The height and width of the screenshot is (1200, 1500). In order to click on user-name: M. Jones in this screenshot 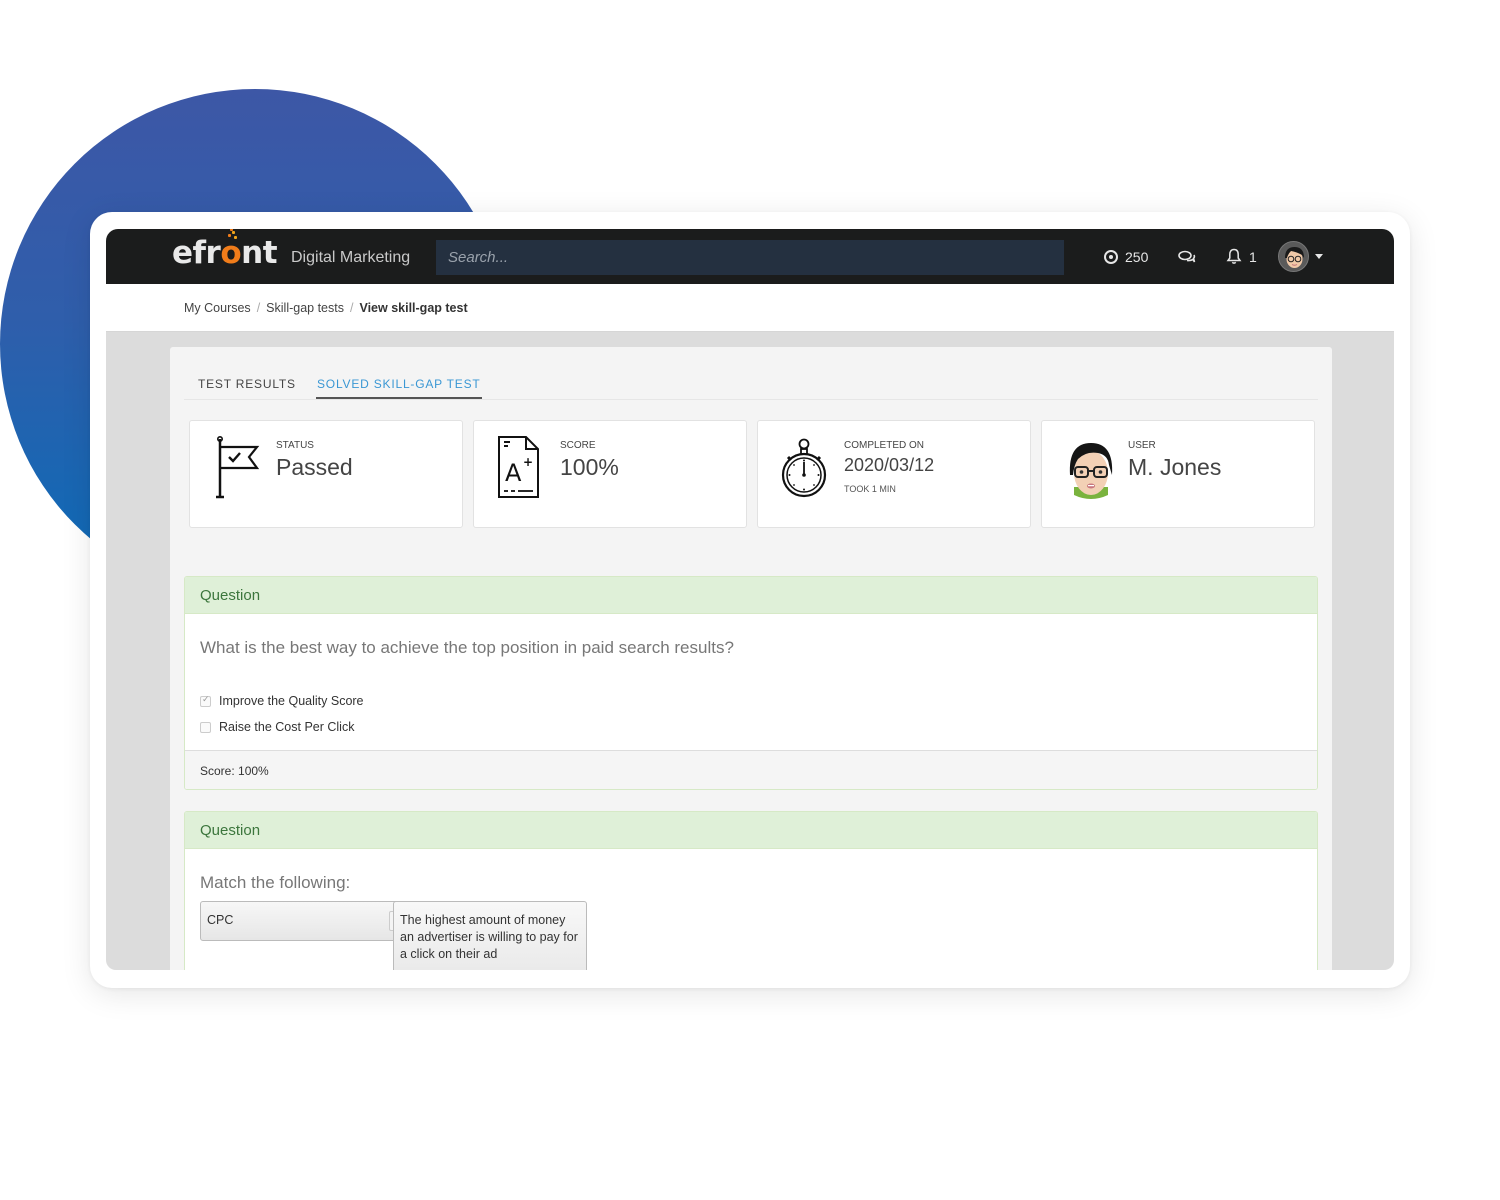, I will do `click(1175, 467)`.